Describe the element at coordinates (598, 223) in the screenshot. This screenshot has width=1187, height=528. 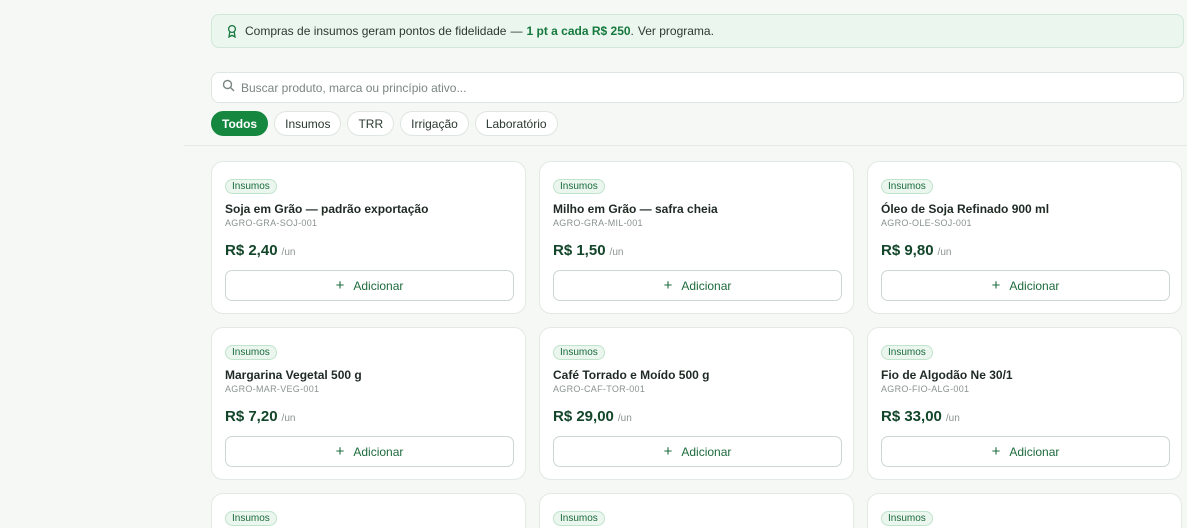
I see `product-sku: AGRO-GRA-MIL-001` at that location.